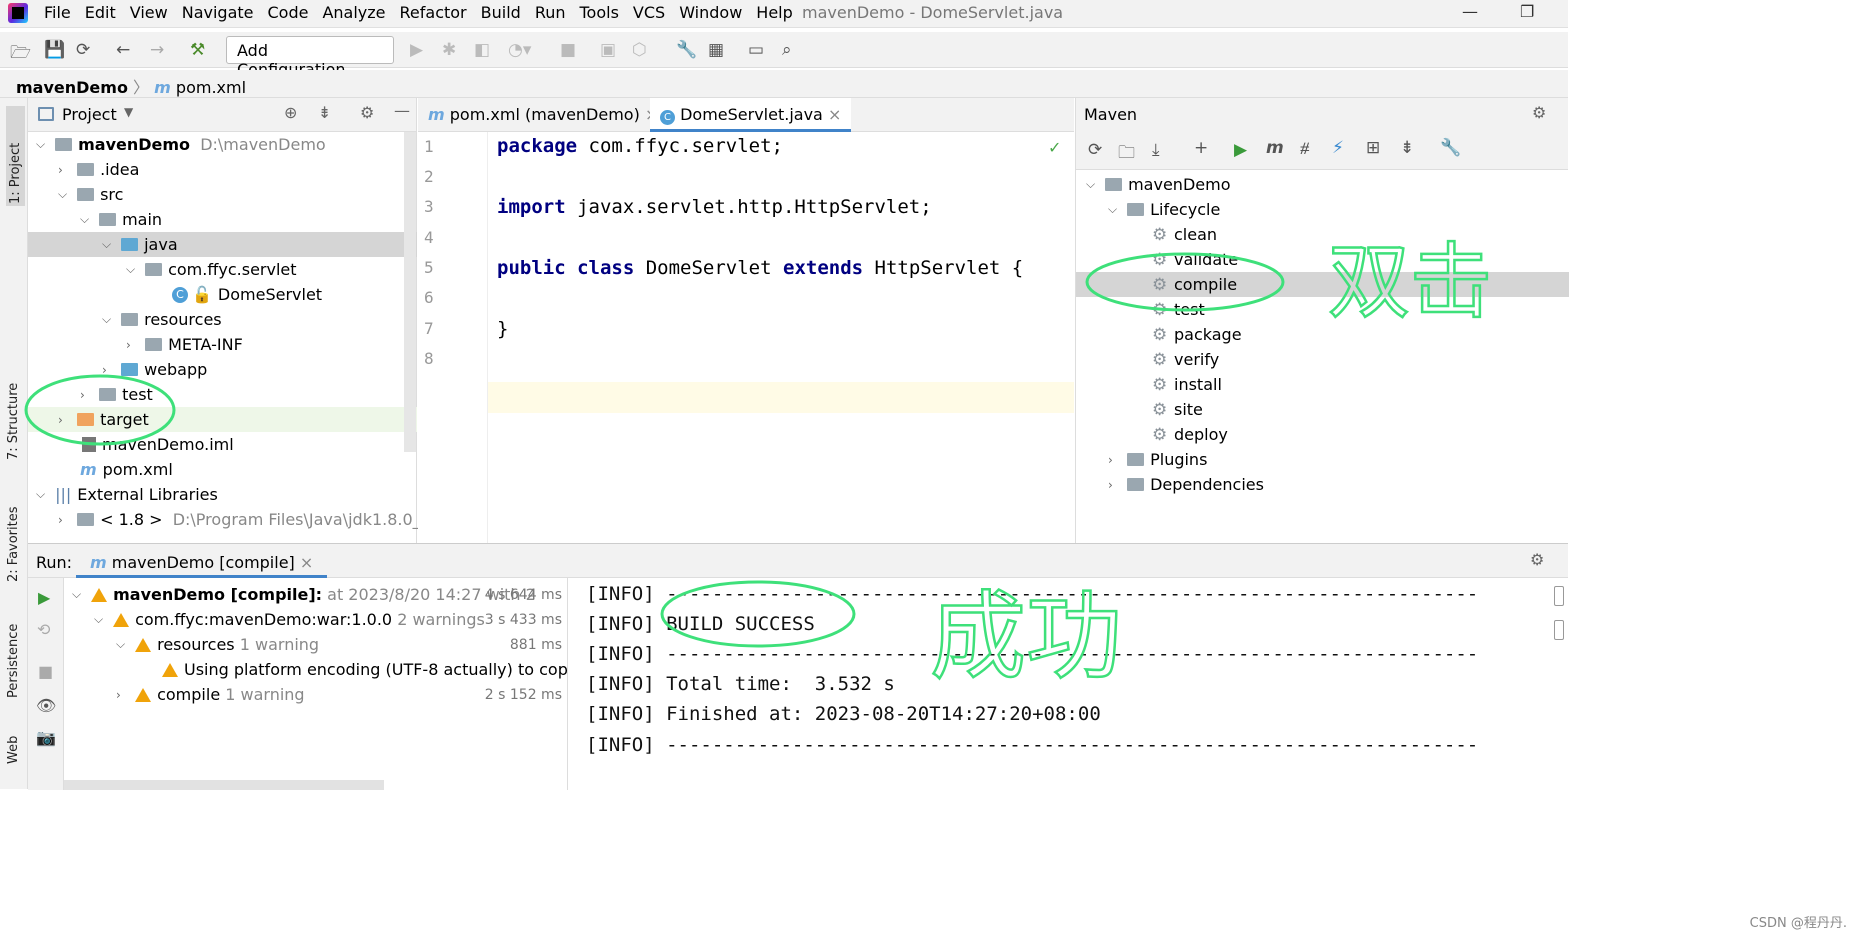 This screenshot has width=1863, height=937. Describe the element at coordinates (149, 12) in the screenshot. I see `menu-view: View` at that location.